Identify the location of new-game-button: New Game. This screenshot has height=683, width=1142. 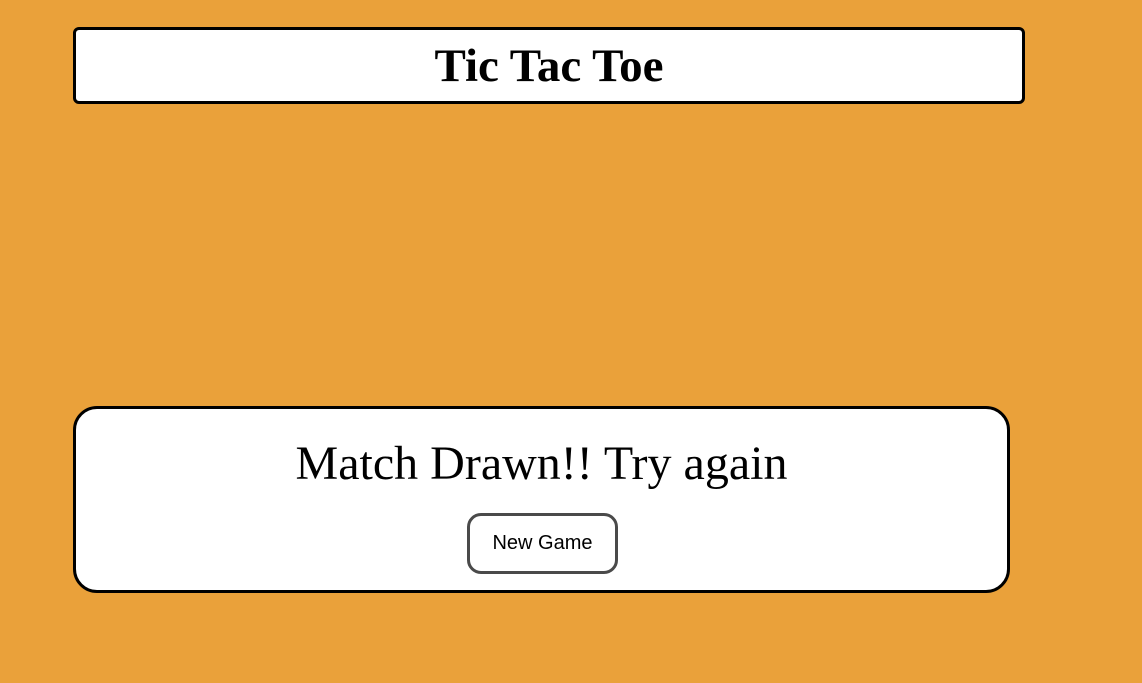
(542, 543).